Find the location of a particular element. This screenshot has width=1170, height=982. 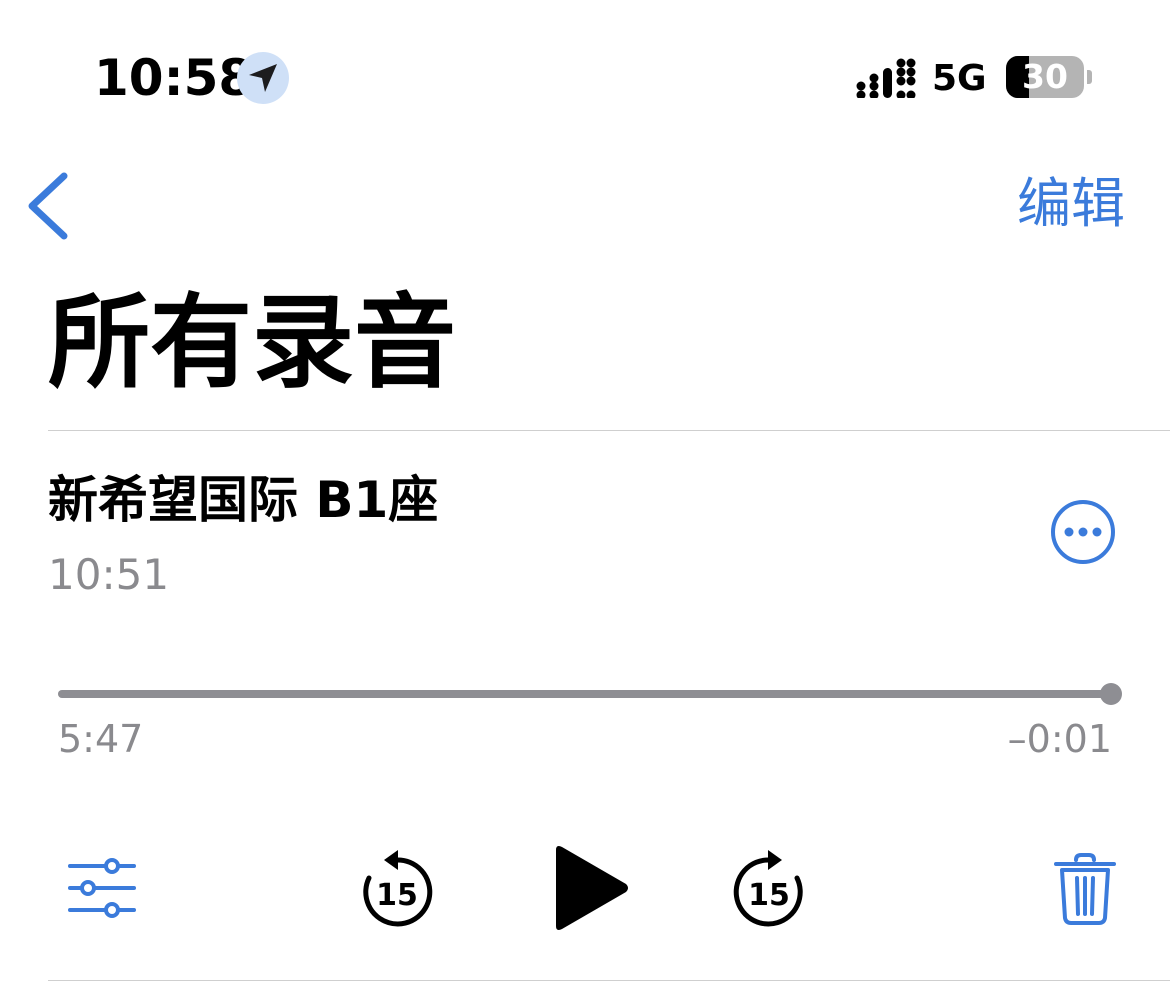

skip-forward-seconds: 15 is located at coordinates (769, 895).